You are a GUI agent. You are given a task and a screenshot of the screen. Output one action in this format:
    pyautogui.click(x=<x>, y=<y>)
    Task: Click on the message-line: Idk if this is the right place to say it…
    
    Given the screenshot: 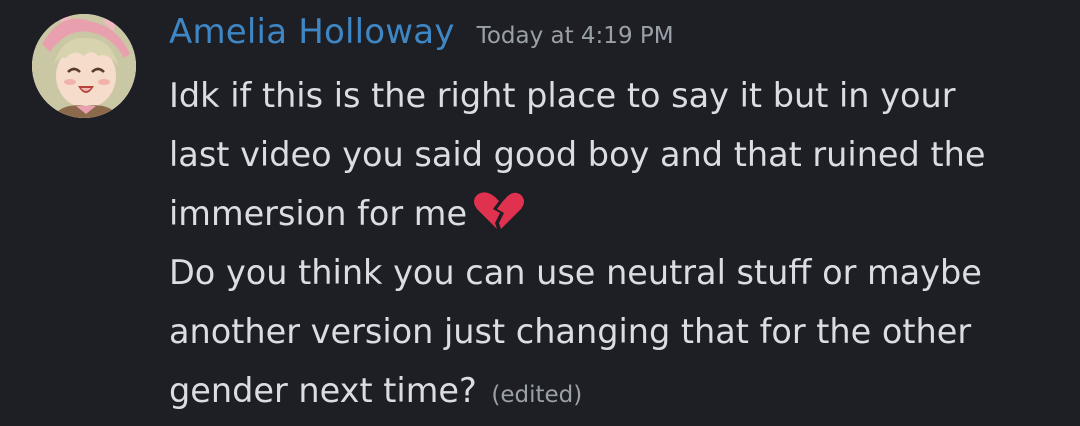 What is the action you would take?
    pyautogui.click(x=562, y=95)
    